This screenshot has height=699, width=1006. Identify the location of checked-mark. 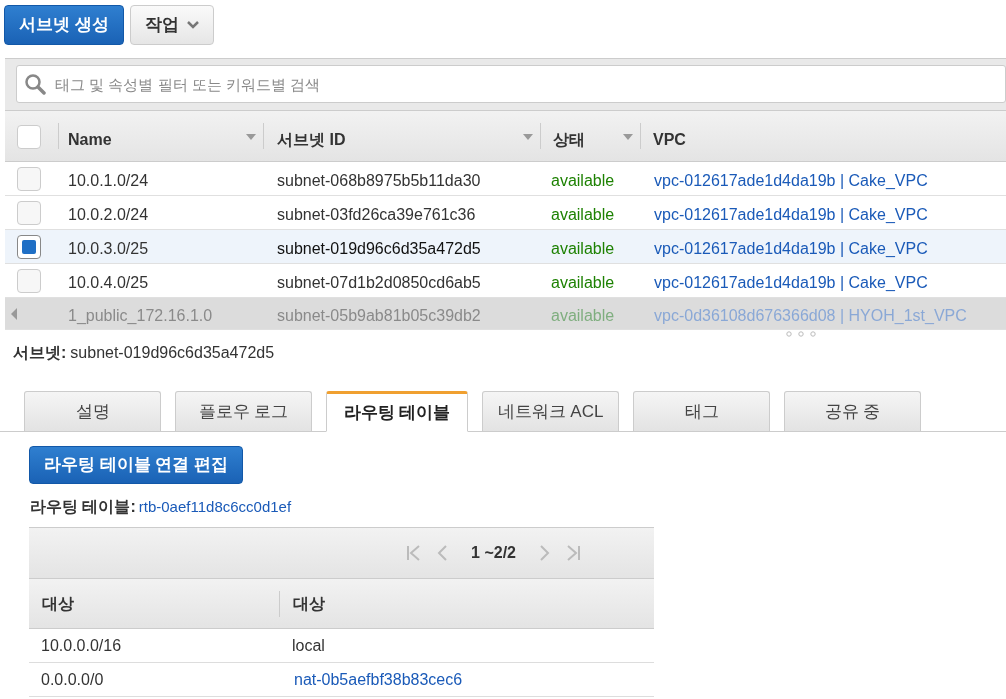
(29, 247).